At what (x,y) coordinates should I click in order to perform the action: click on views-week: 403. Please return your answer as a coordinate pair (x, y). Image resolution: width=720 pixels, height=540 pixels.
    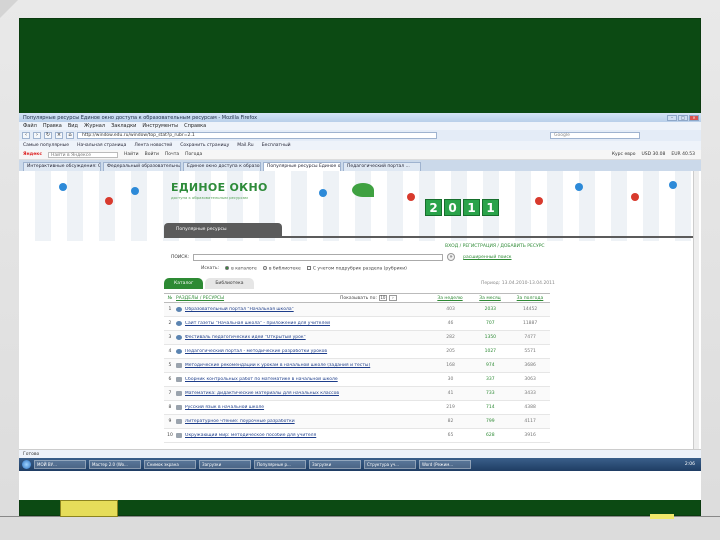
    Looking at the image, I should click on (450, 309).